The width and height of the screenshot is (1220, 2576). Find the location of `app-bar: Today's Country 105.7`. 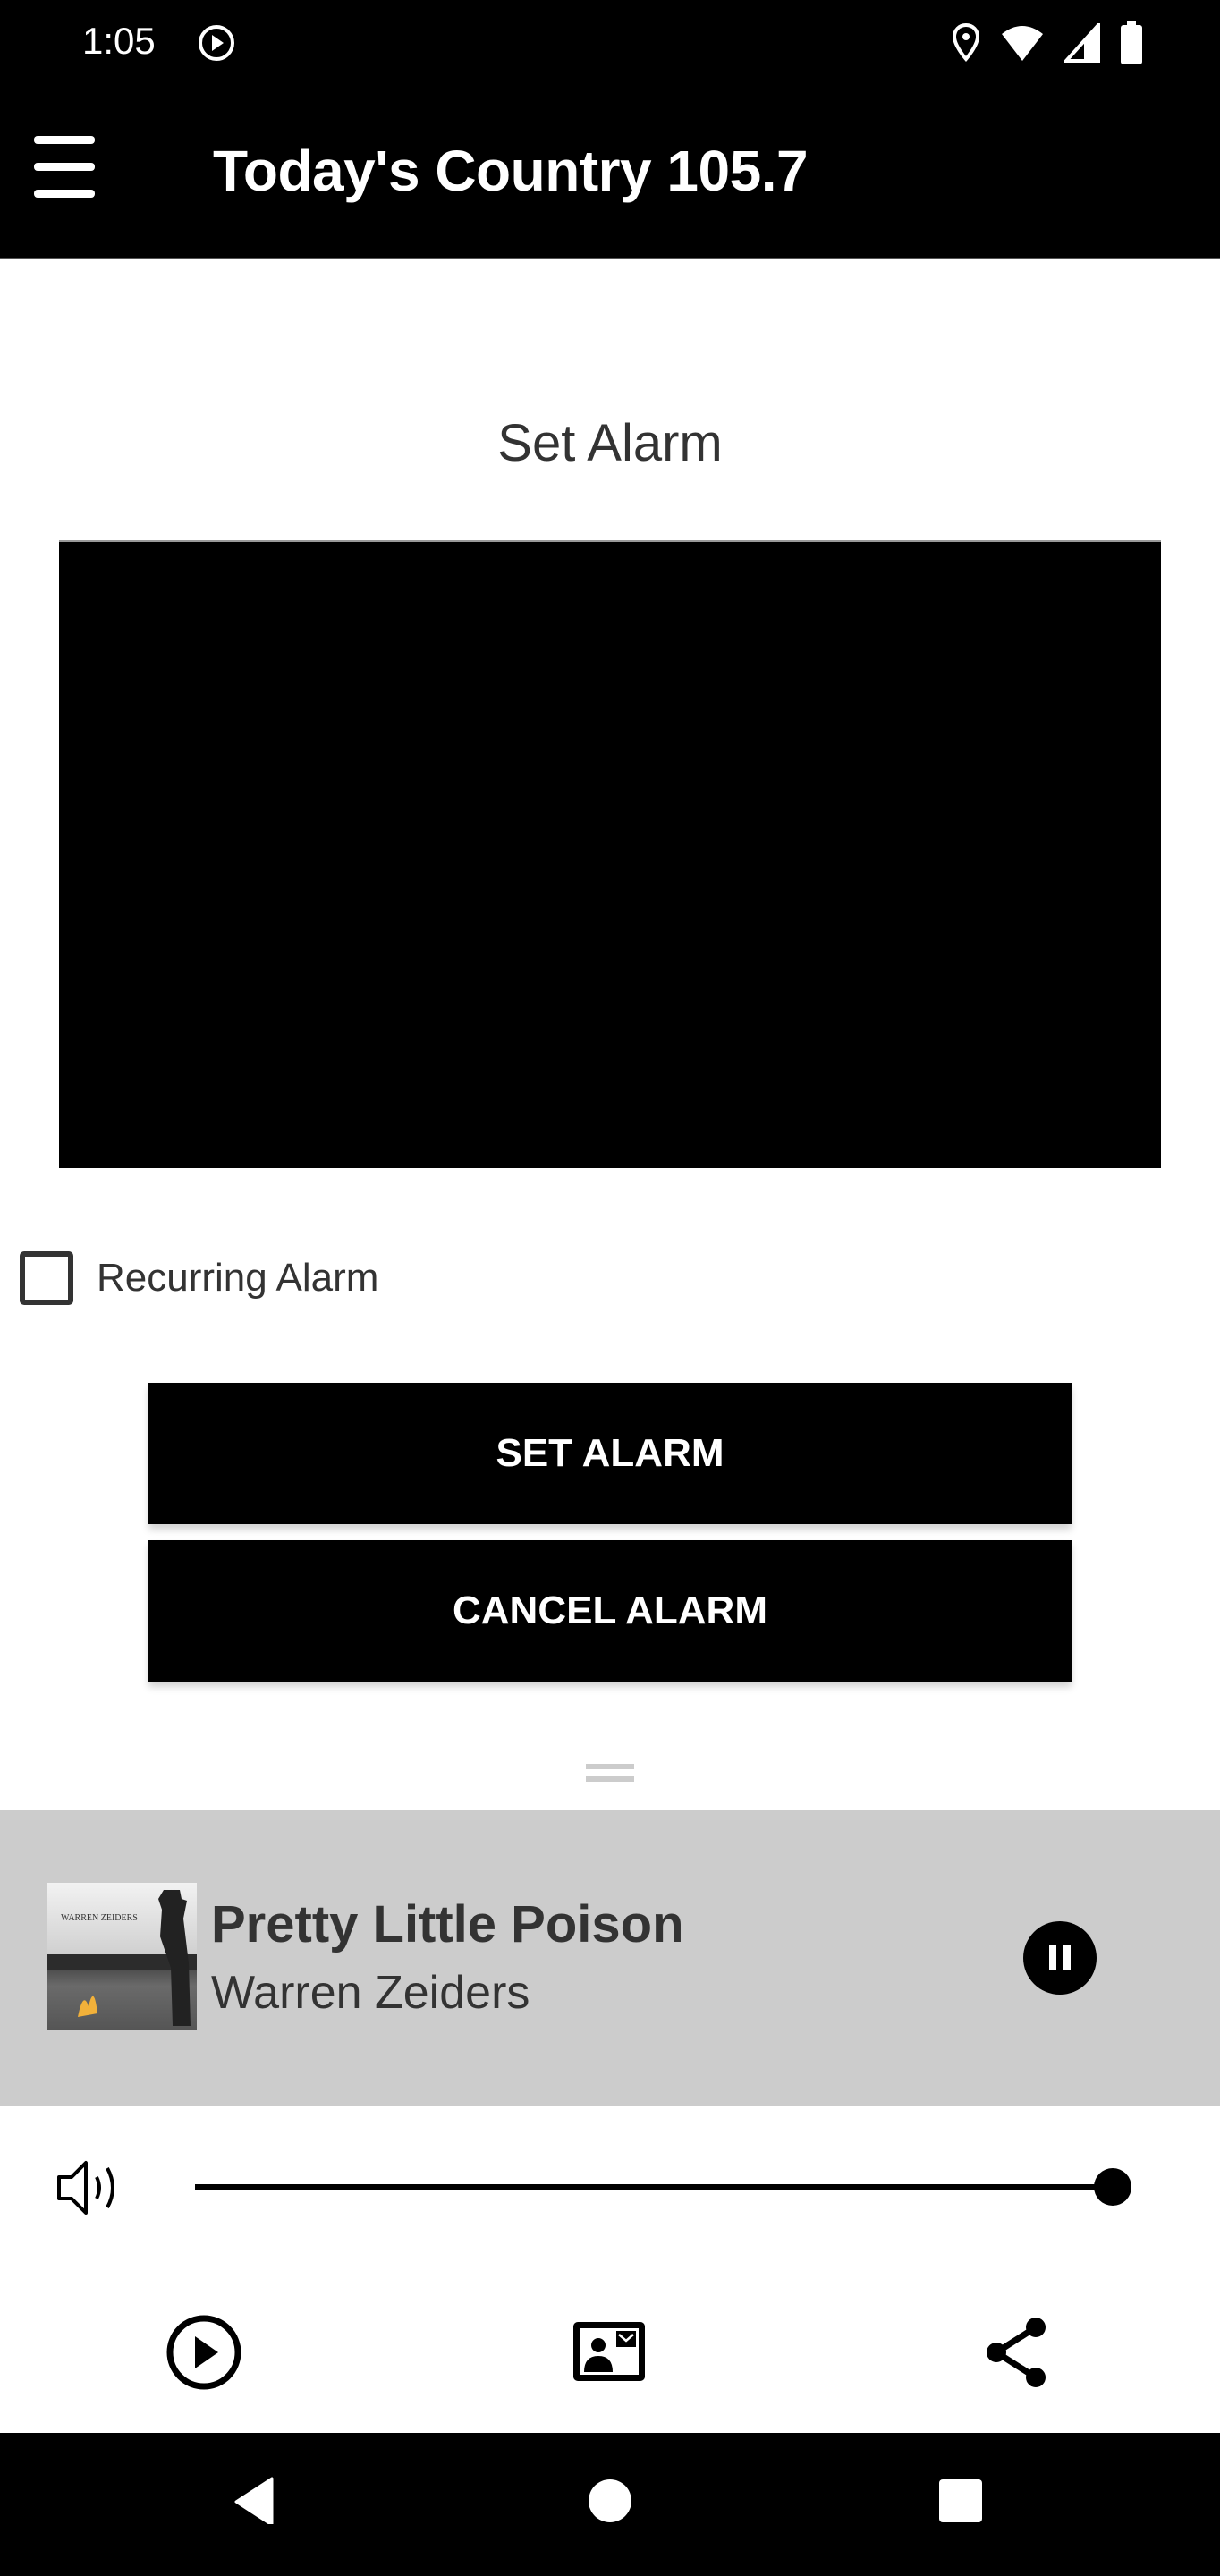

app-bar: Today's Country 105.7 is located at coordinates (610, 172).